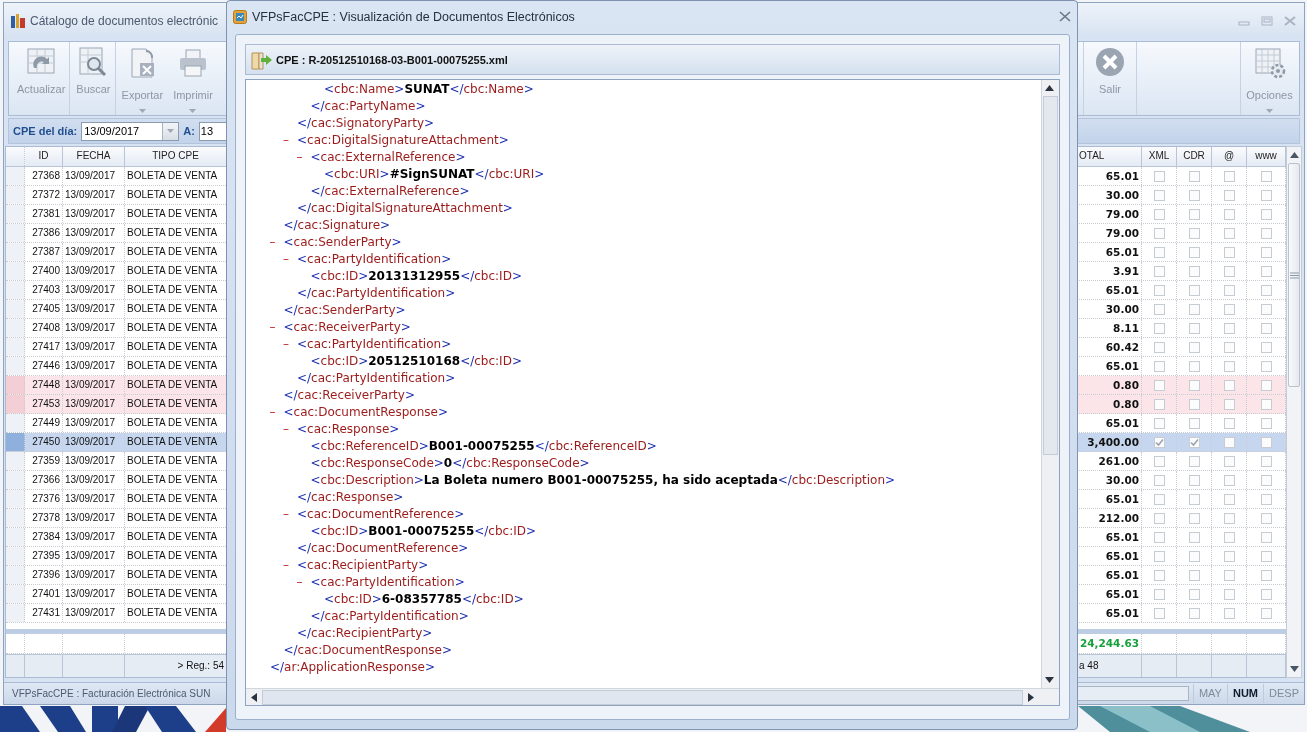  What do you see at coordinates (130, 131) in the screenshot?
I see `date-field: 13/09/2017` at bounding box center [130, 131].